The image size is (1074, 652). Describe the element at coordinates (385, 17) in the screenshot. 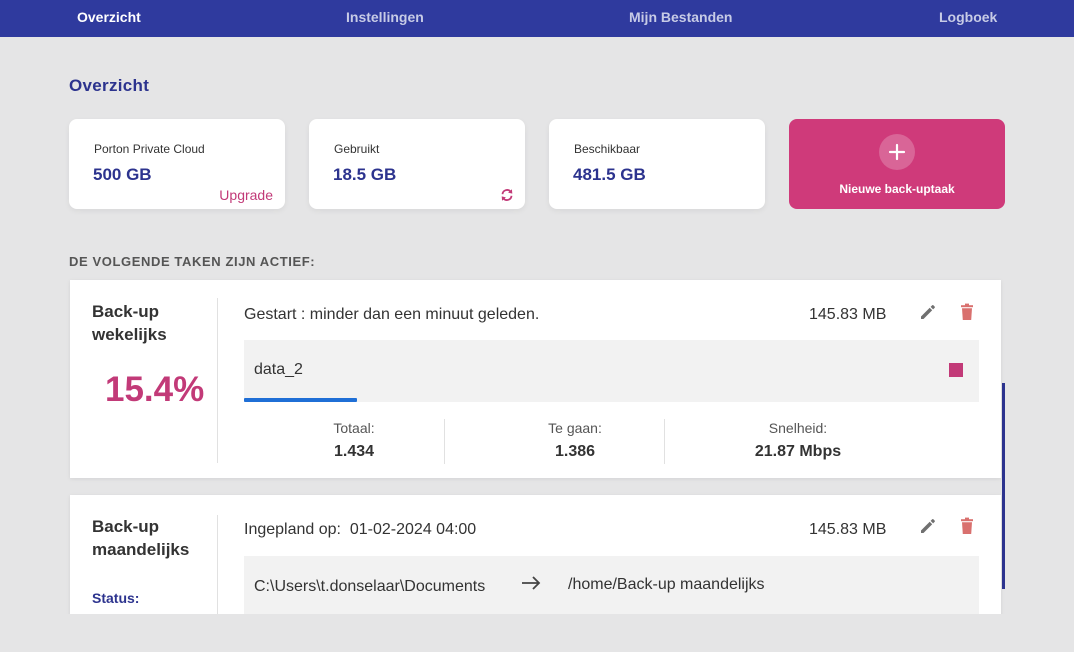

I see `nav-tab-instellingen: Instellingen` at that location.